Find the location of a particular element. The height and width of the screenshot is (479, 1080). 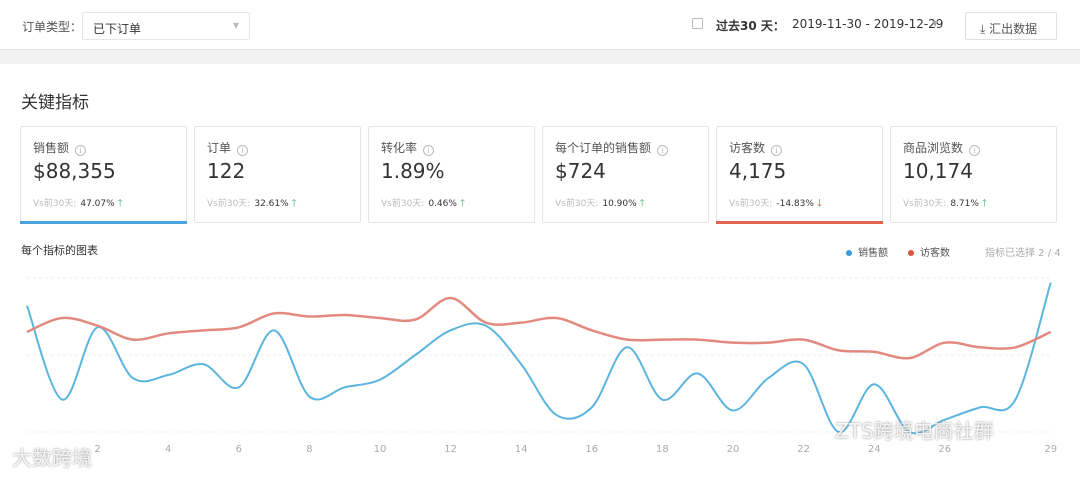

order-type-label: 订单类型： is located at coordinates (52, 27).